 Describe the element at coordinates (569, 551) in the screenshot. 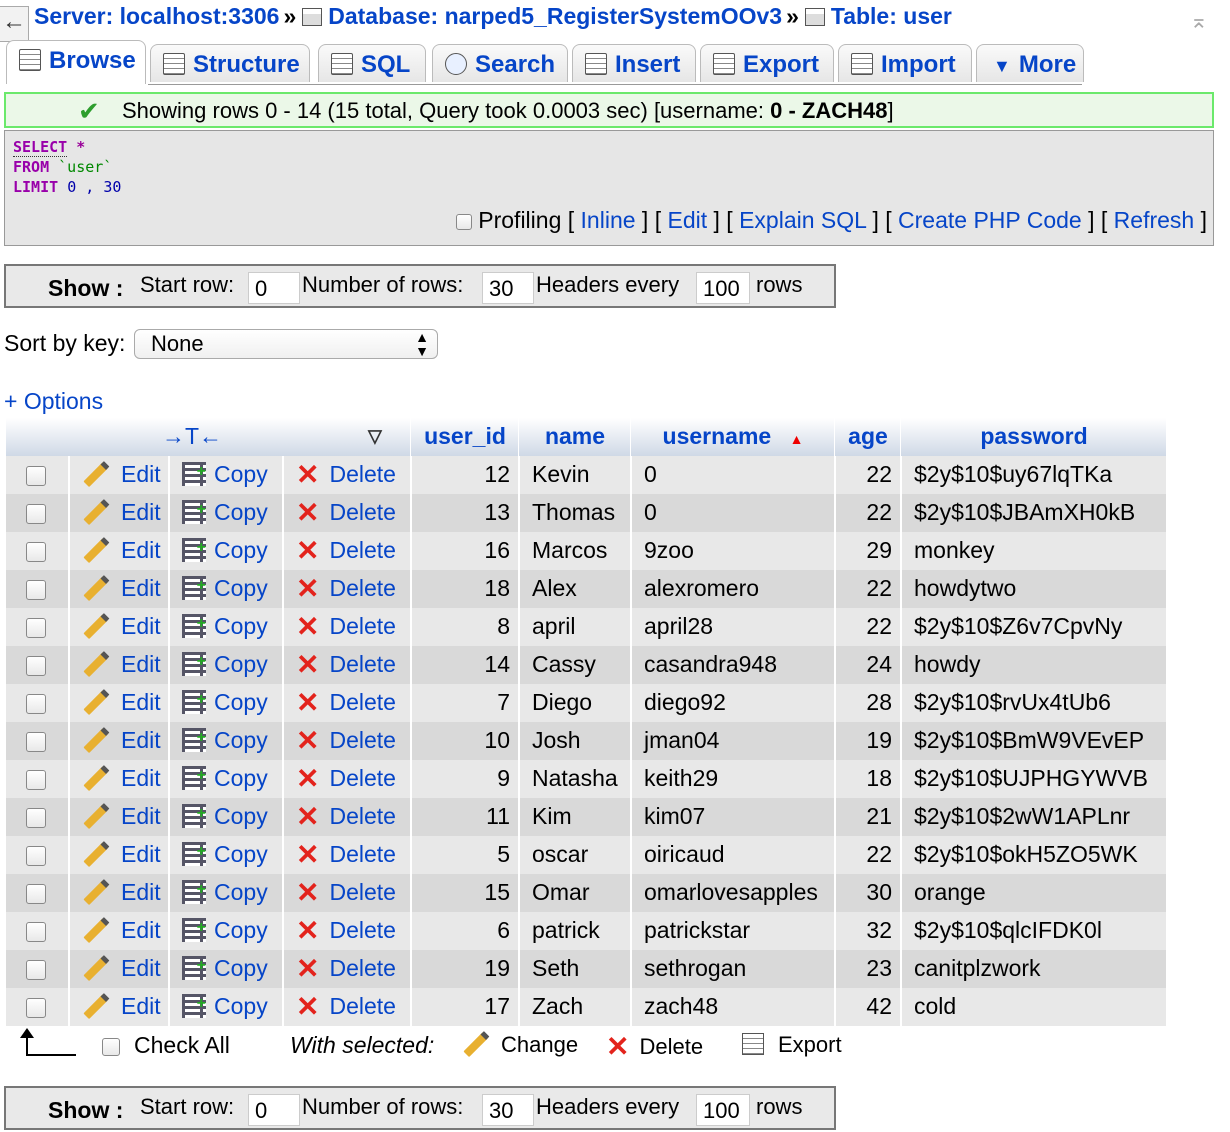

I see `cell-name: Marcos` at that location.